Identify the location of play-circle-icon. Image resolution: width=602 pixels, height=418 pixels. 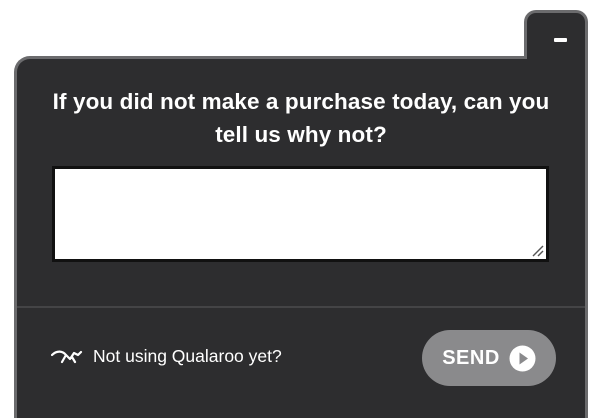
(522, 358).